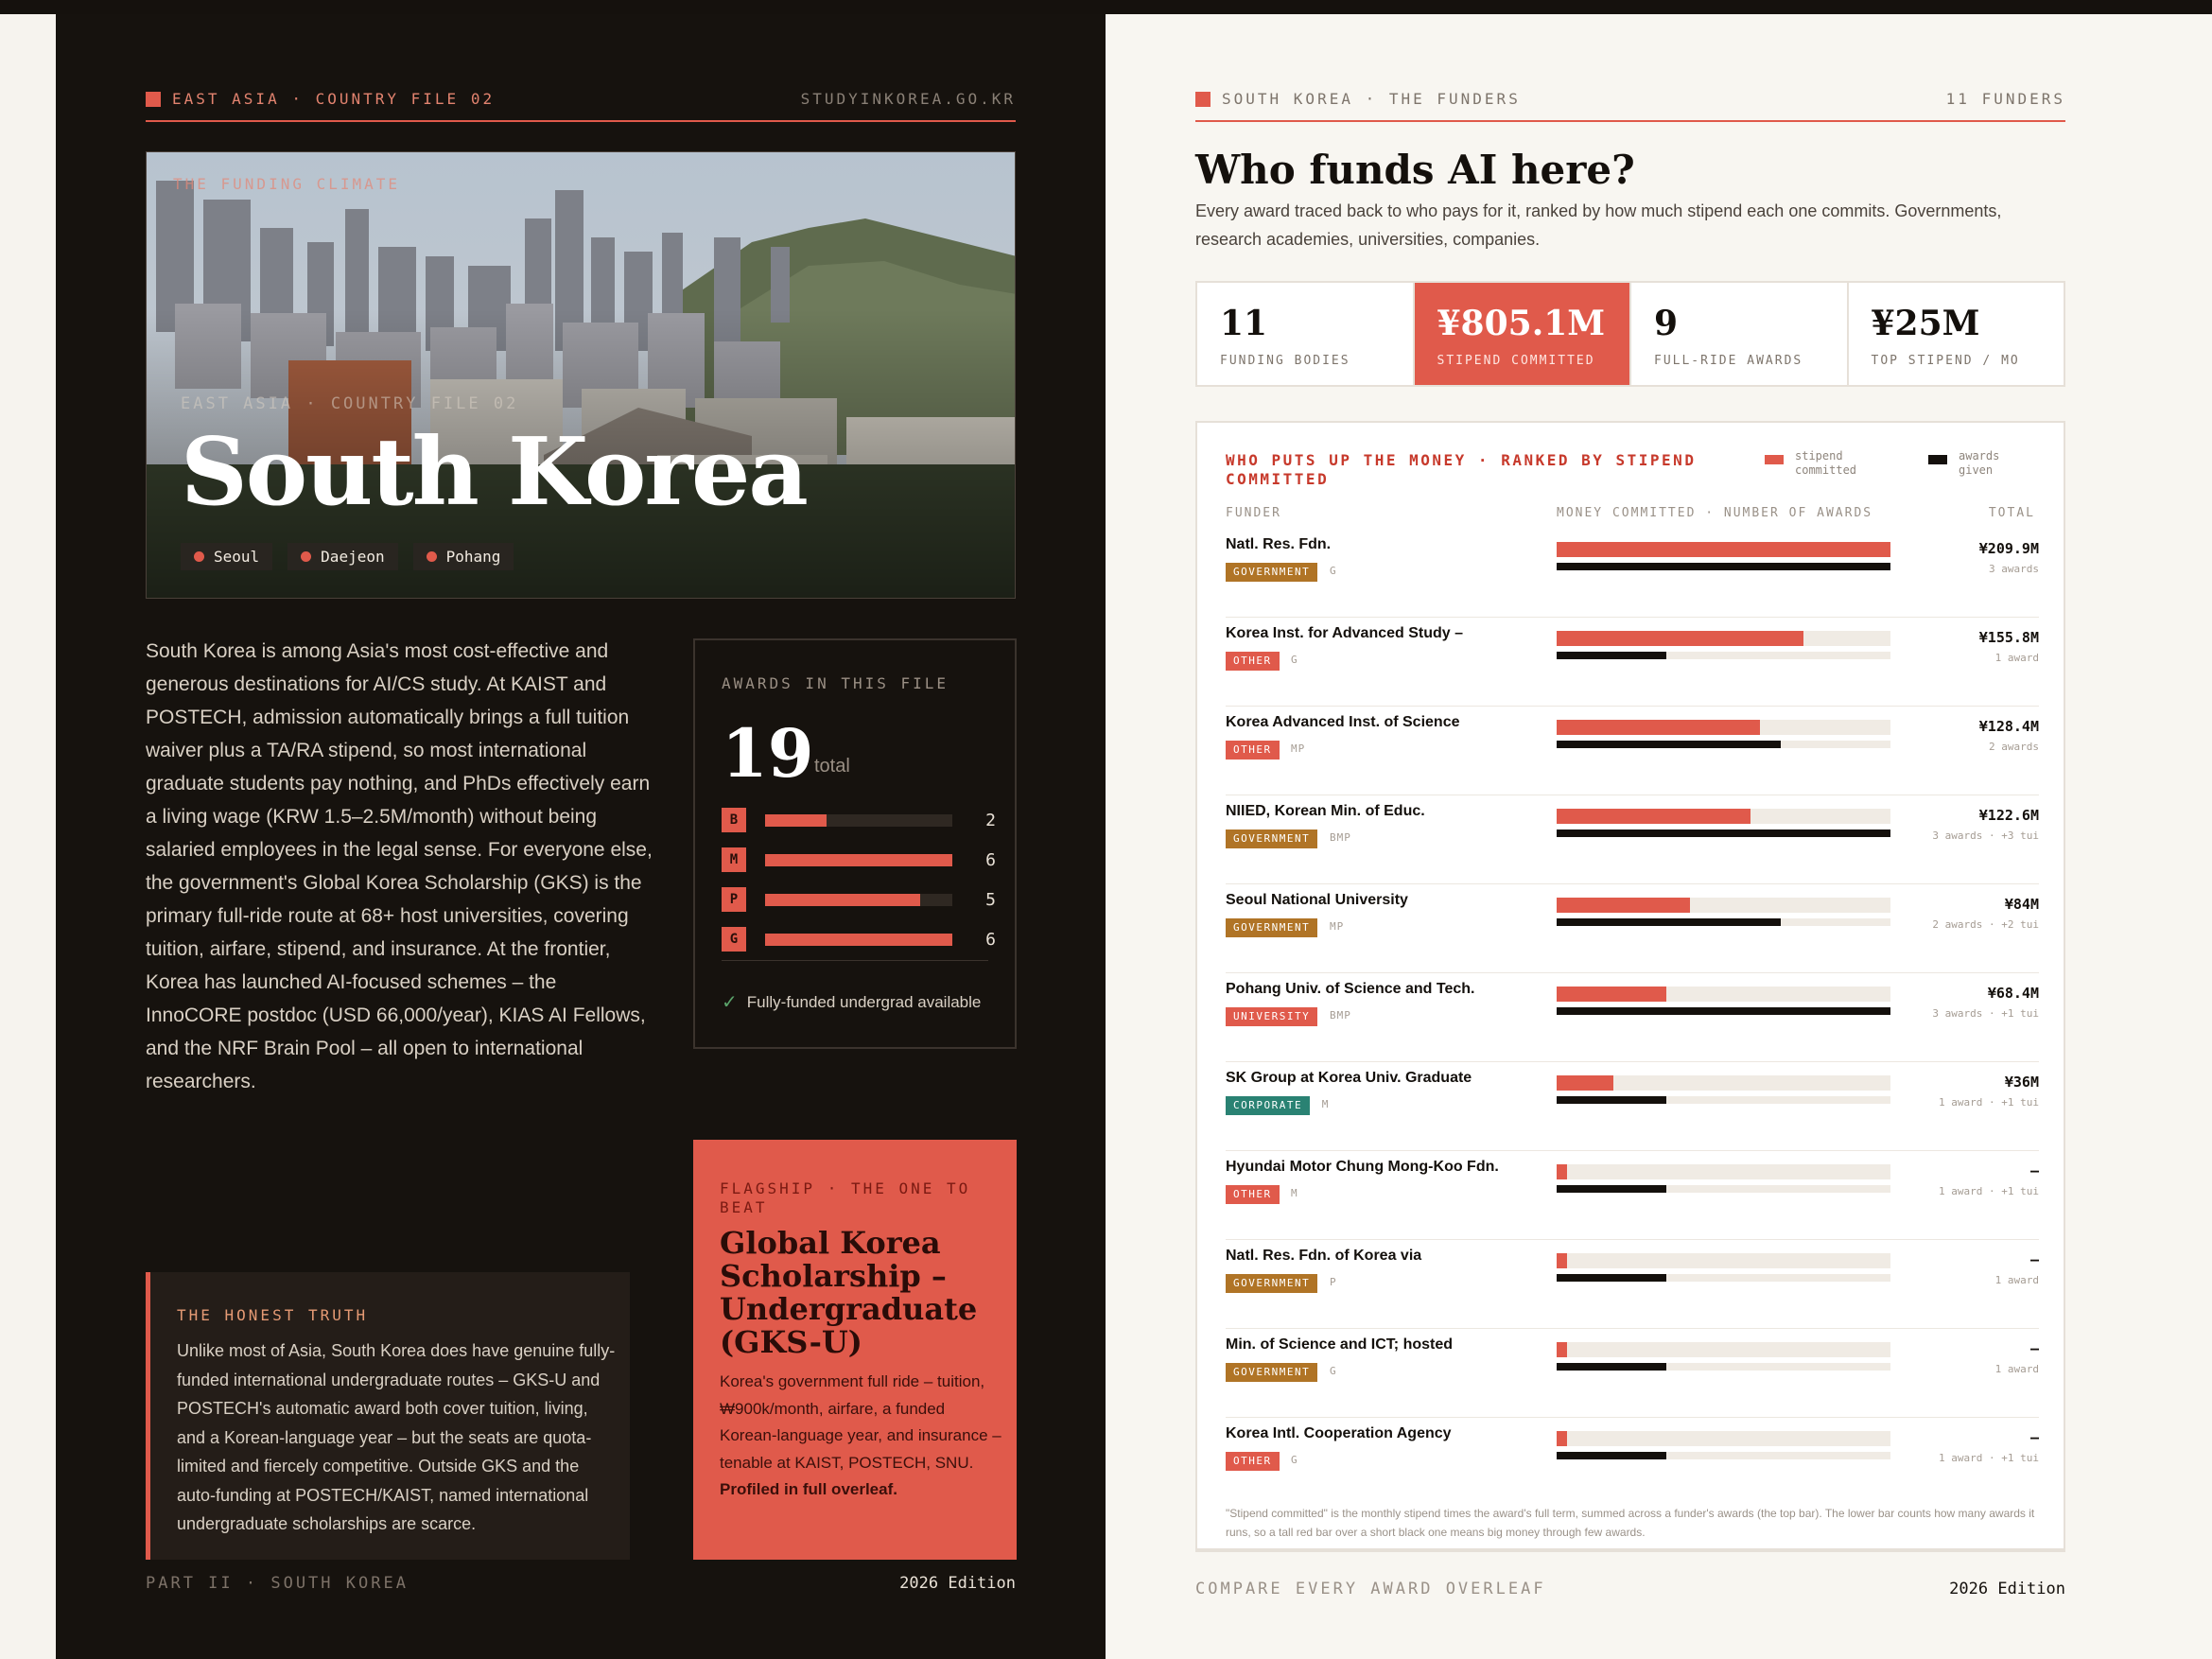 This screenshot has width=2212, height=1659. What do you see at coordinates (845, 1197) in the screenshot?
I see `flagship-kicker: FLAGSHIP · THE ONE TO BEAT` at bounding box center [845, 1197].